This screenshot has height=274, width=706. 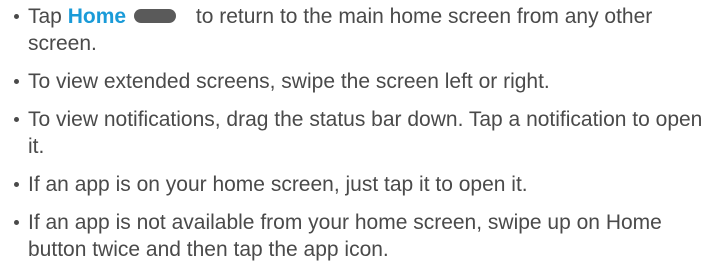 I want to click on home-button-pill-icon, so click(x=155, y=15).